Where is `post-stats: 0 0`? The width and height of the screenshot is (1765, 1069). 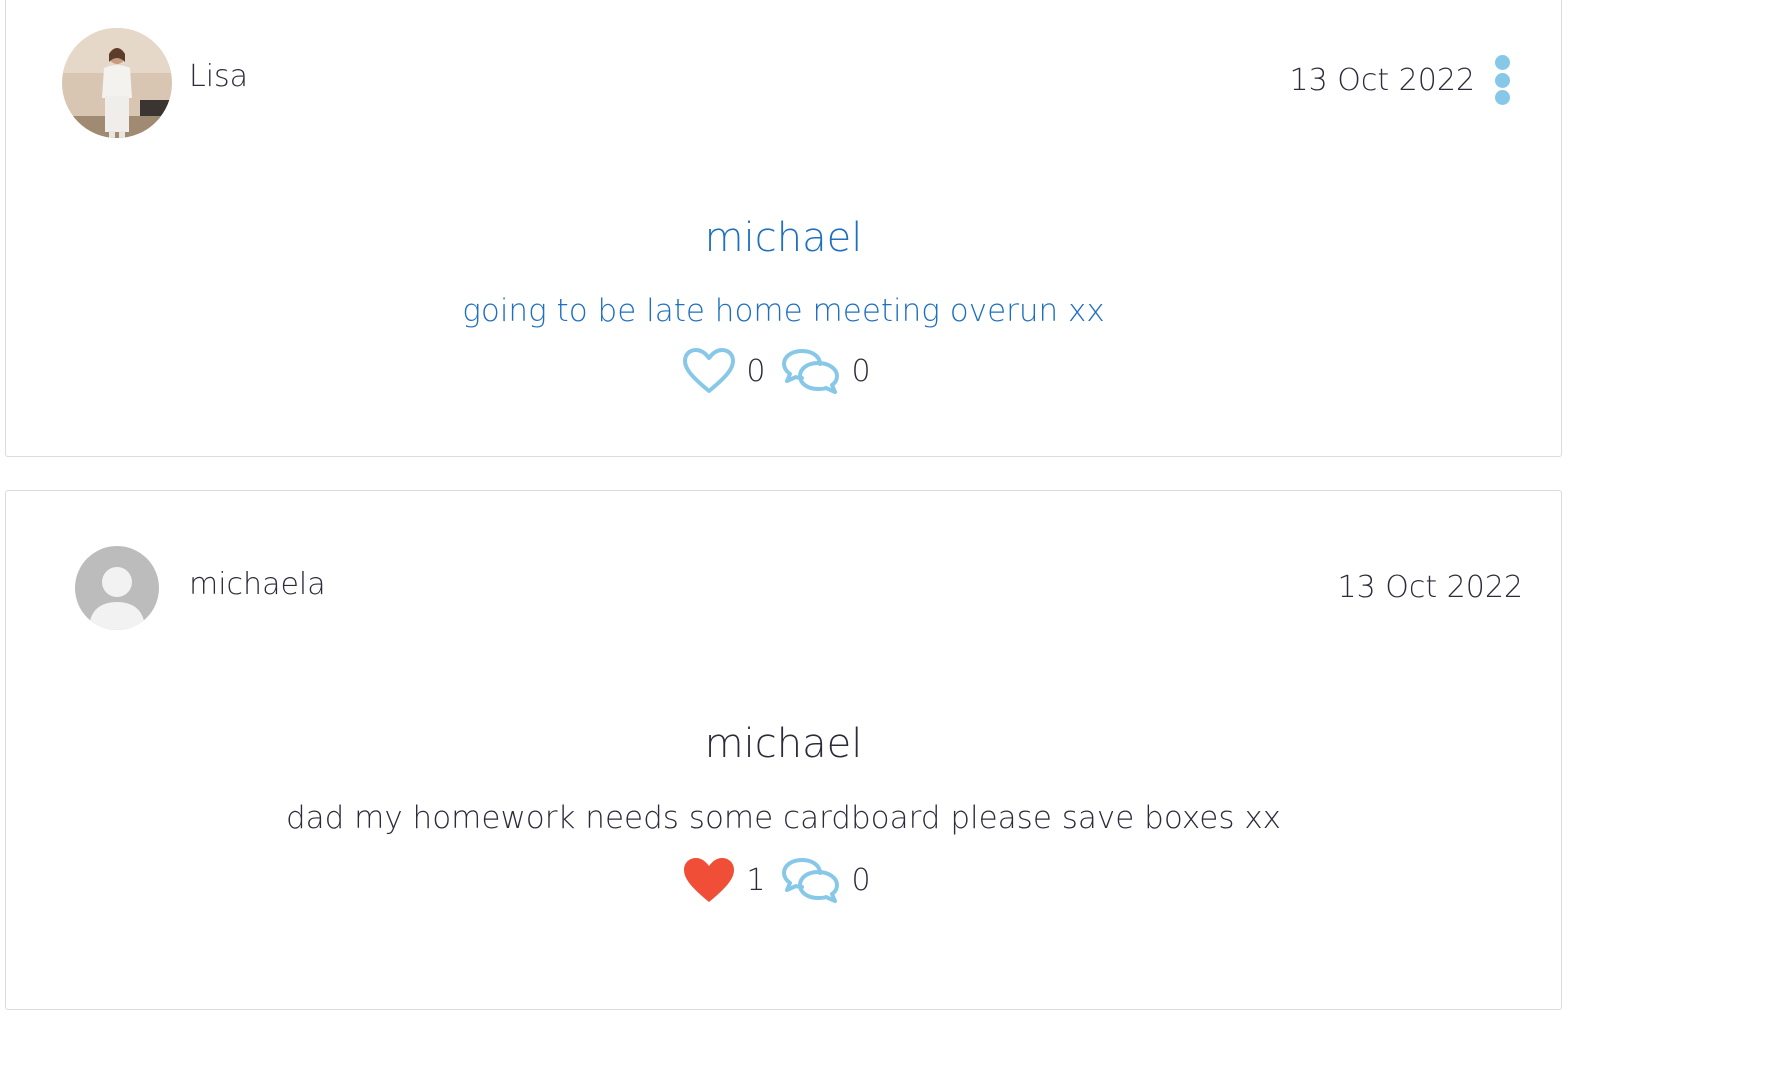 post-stats: 0 0 is located at coordinates (783, 371).